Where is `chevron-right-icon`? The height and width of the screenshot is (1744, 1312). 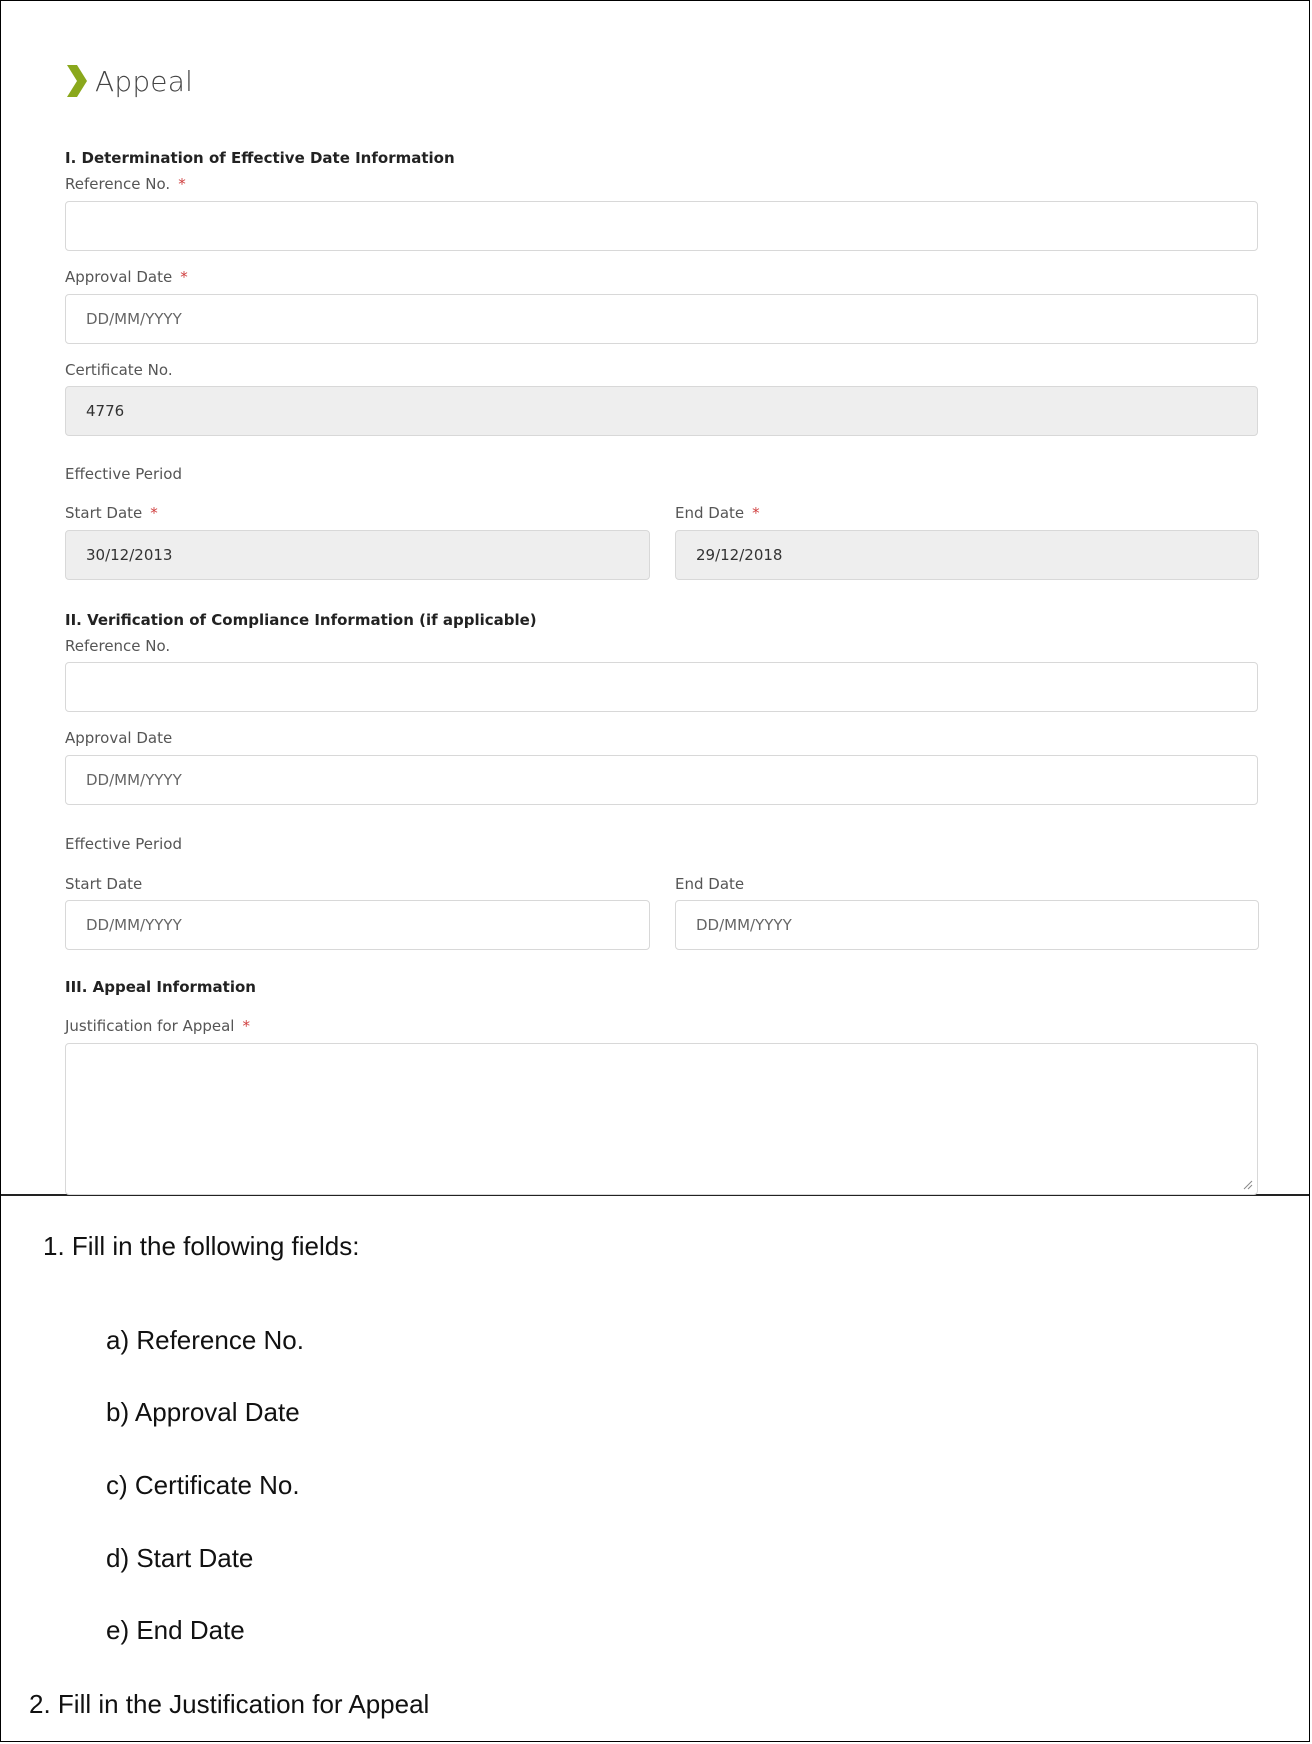
chevron-right-icon is located at coordinates (77, 81).